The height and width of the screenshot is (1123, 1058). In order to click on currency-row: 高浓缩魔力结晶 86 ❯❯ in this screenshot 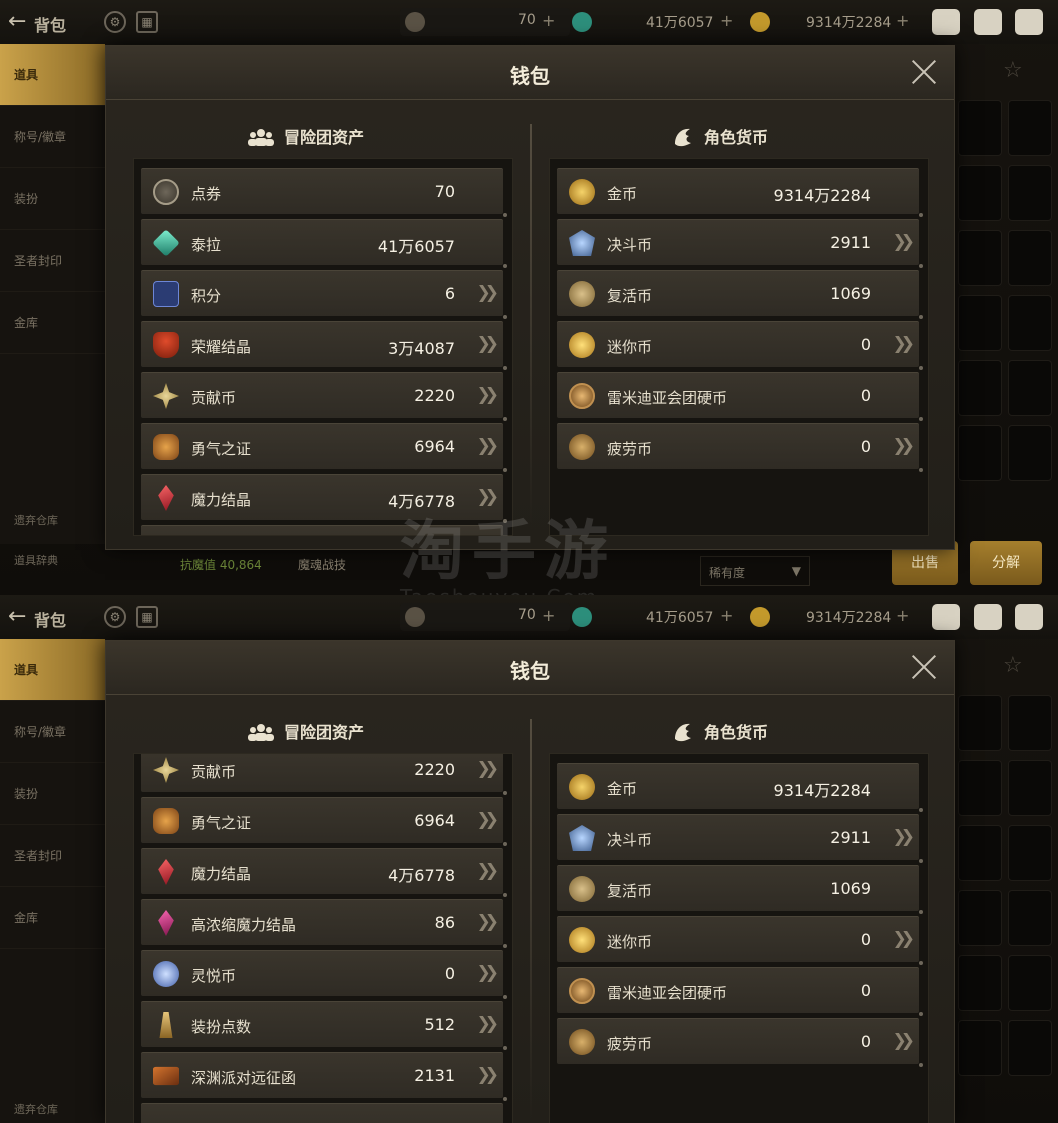, I will do `click(324, 923)`.